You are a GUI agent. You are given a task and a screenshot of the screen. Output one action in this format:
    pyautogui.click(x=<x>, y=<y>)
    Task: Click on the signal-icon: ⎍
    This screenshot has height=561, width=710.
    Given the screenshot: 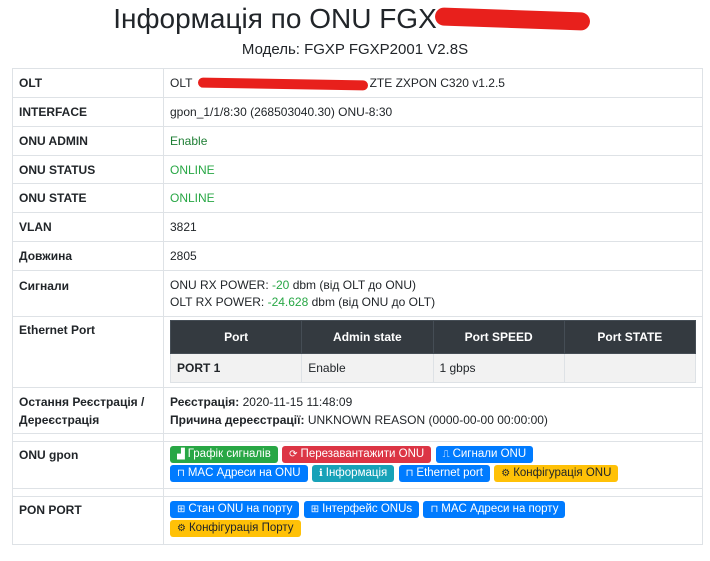 What is the action you would take?
    pyautogui.click(x=446, y=454)
    